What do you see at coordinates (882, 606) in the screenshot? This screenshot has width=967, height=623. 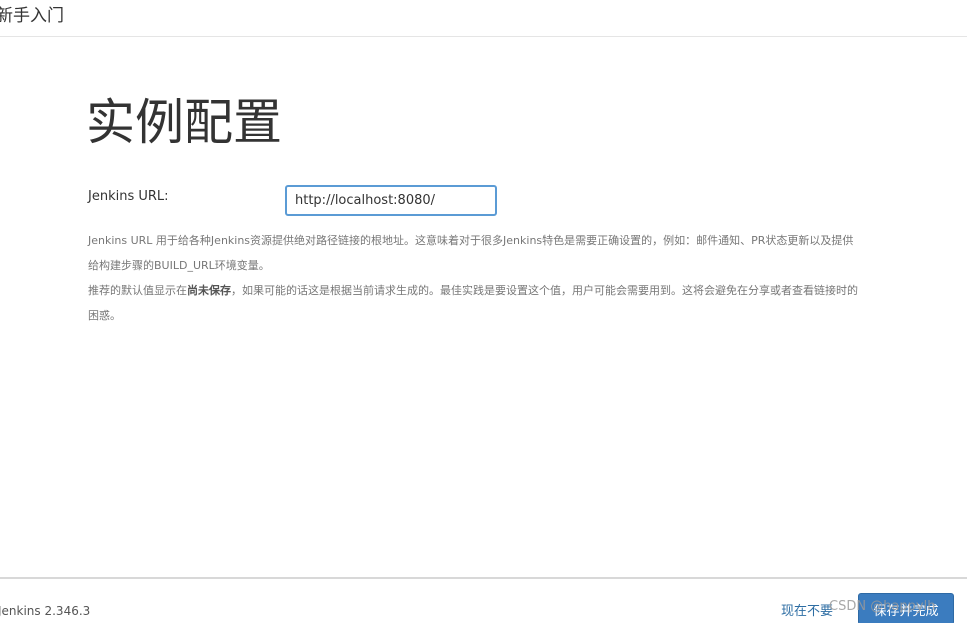 I see `csdn-watermark: CSDN @happylh` at bounding box center [882, 606].